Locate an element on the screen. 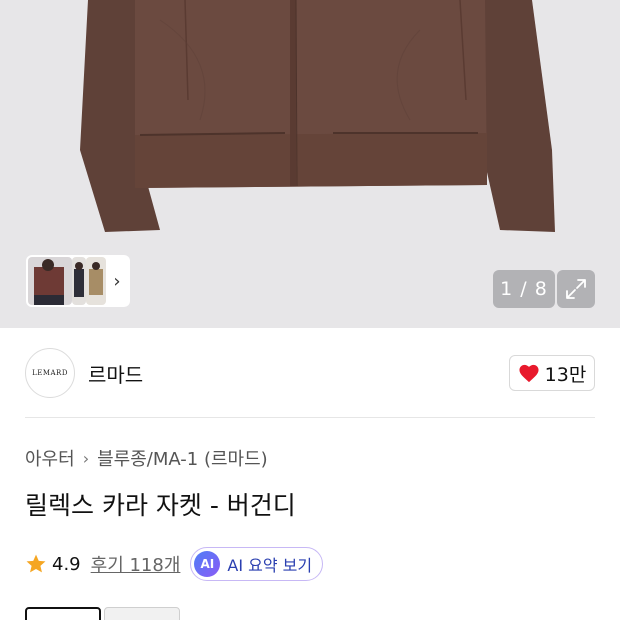 The width and height of the screenshot is (620, 620). expand-button is located at coordinates (576, 289).